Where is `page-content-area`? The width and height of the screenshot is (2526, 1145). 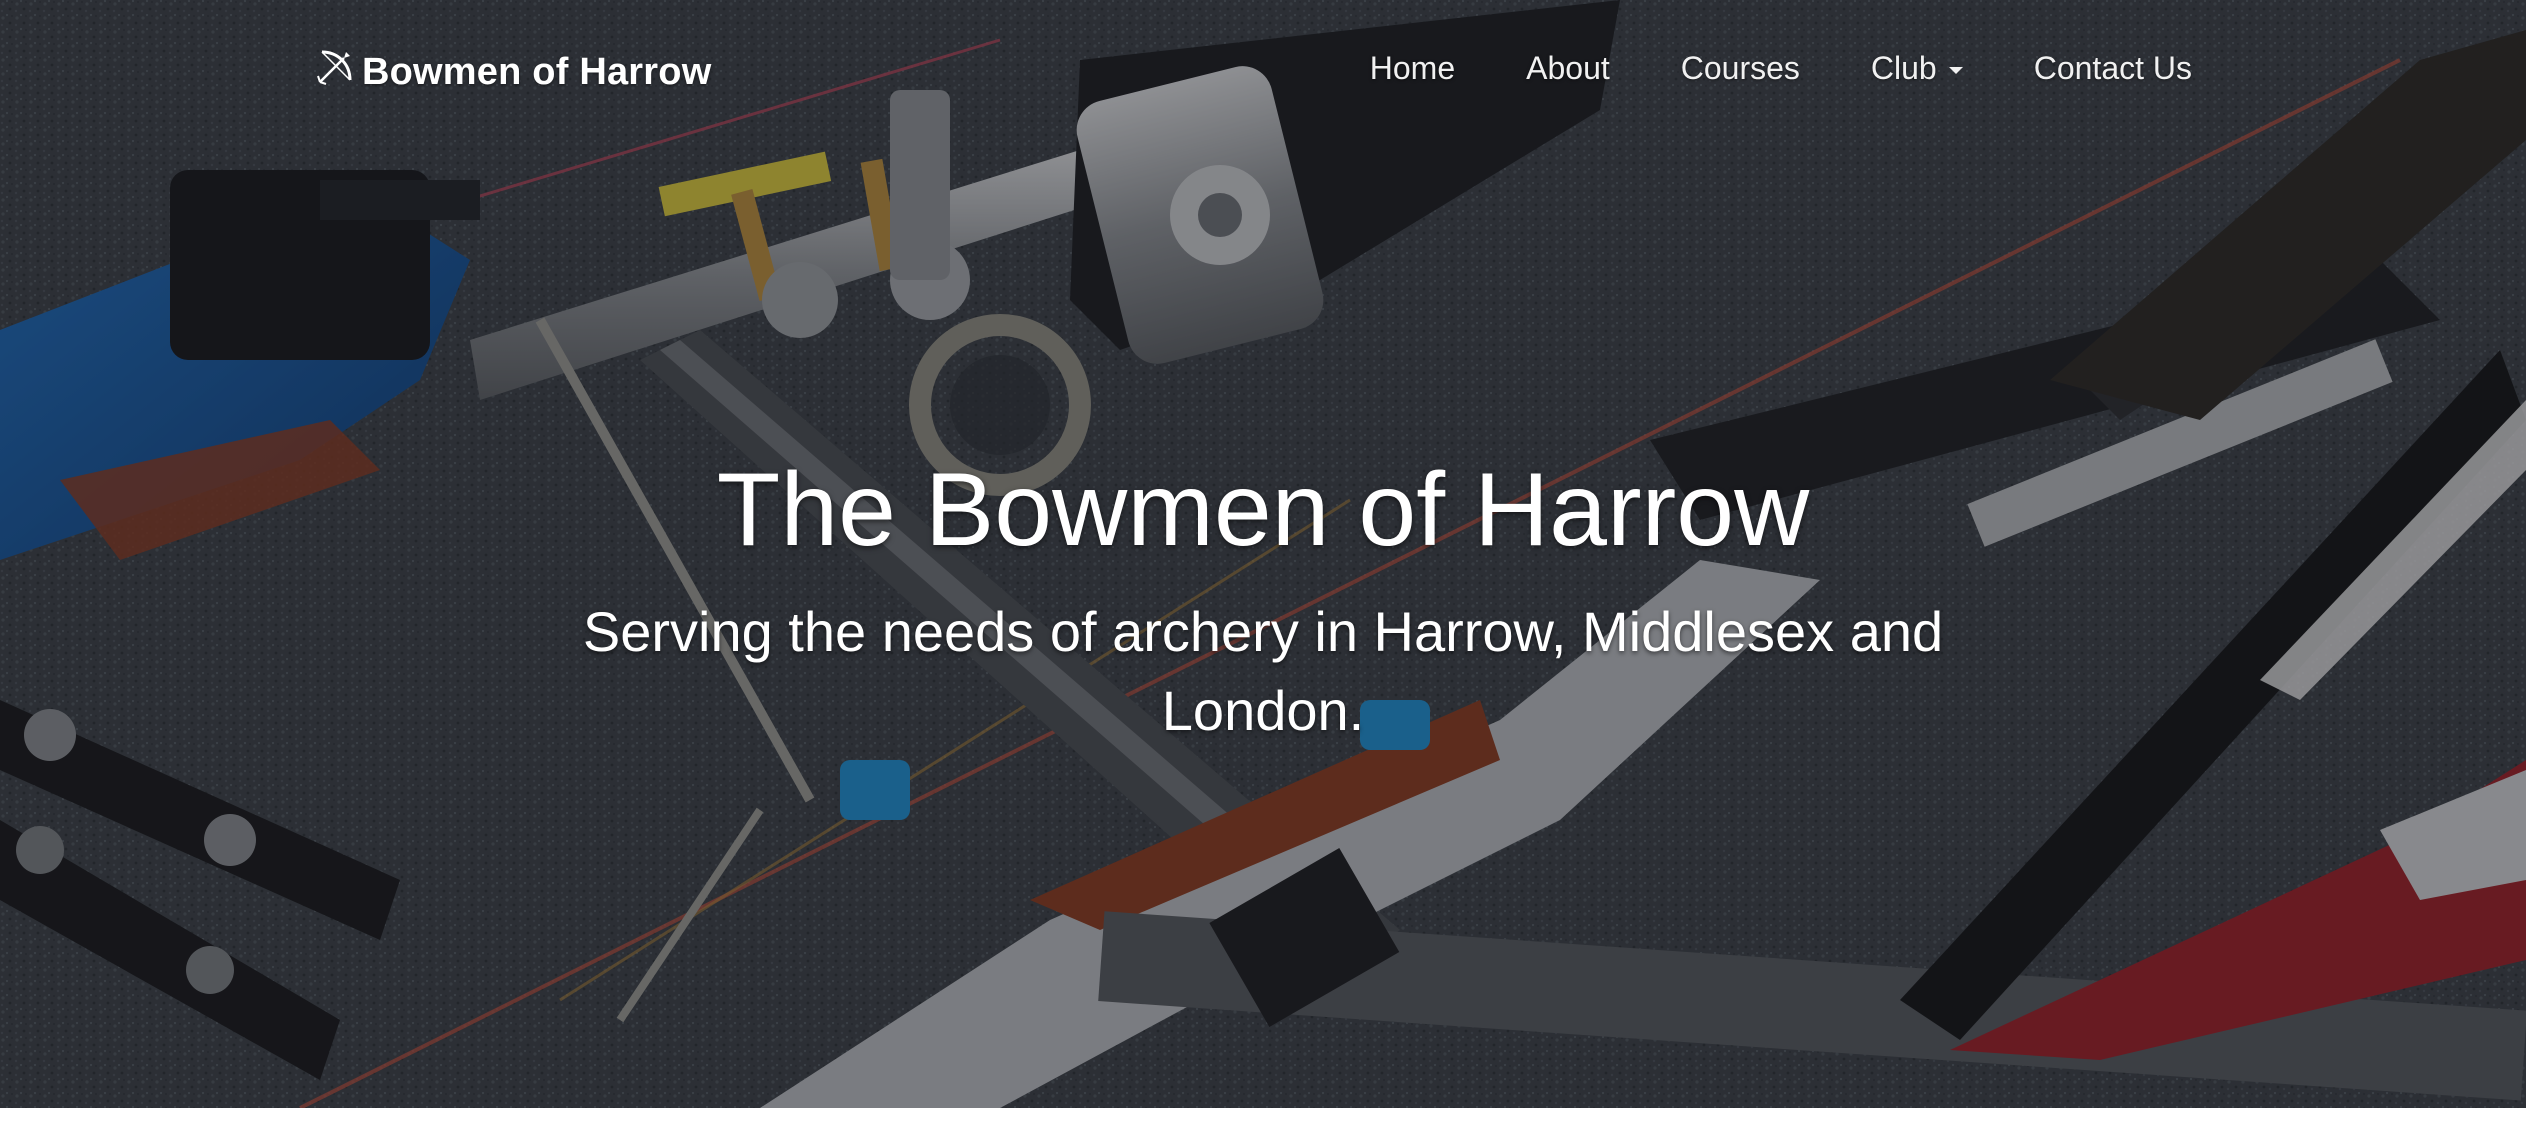
page-content-area is located at coordinates (1263, 1126).